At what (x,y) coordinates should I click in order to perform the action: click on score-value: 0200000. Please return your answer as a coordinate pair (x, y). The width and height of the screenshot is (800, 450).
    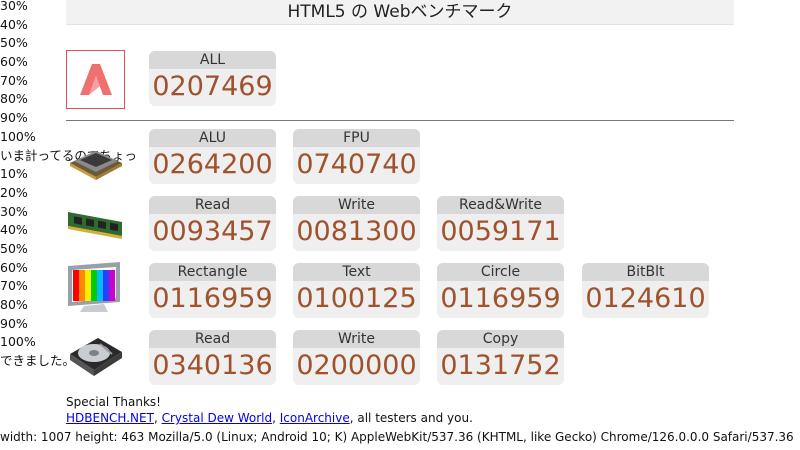
    Looking at the image, I should click on (356, 365).